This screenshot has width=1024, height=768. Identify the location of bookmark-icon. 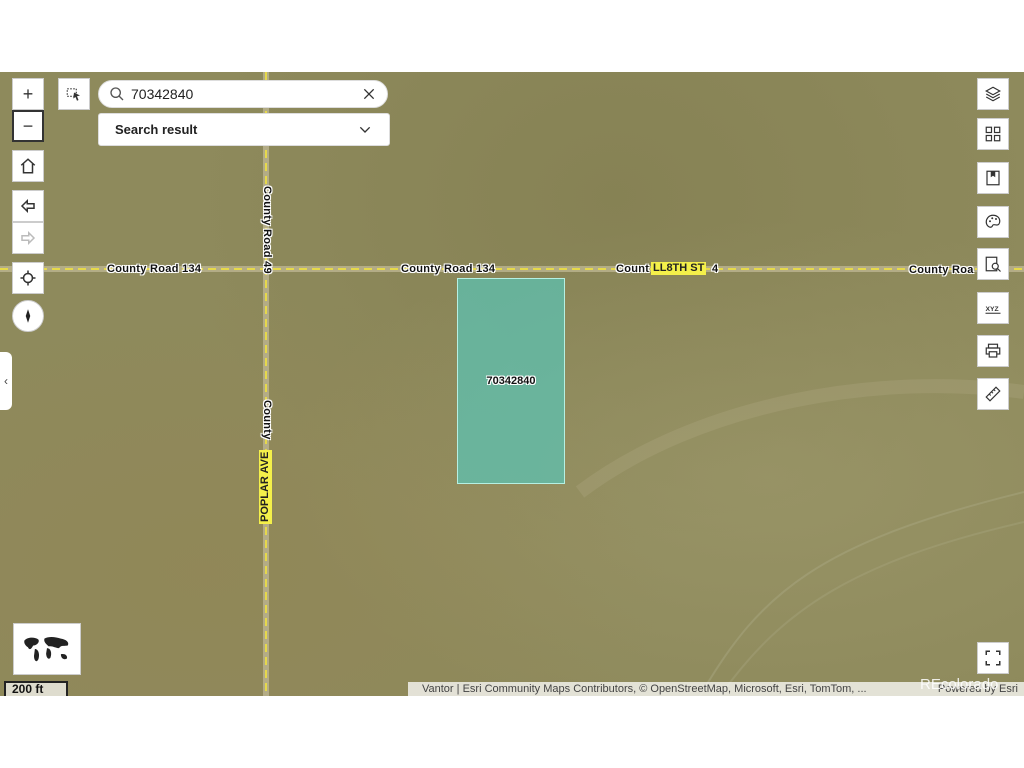
(993, 178).